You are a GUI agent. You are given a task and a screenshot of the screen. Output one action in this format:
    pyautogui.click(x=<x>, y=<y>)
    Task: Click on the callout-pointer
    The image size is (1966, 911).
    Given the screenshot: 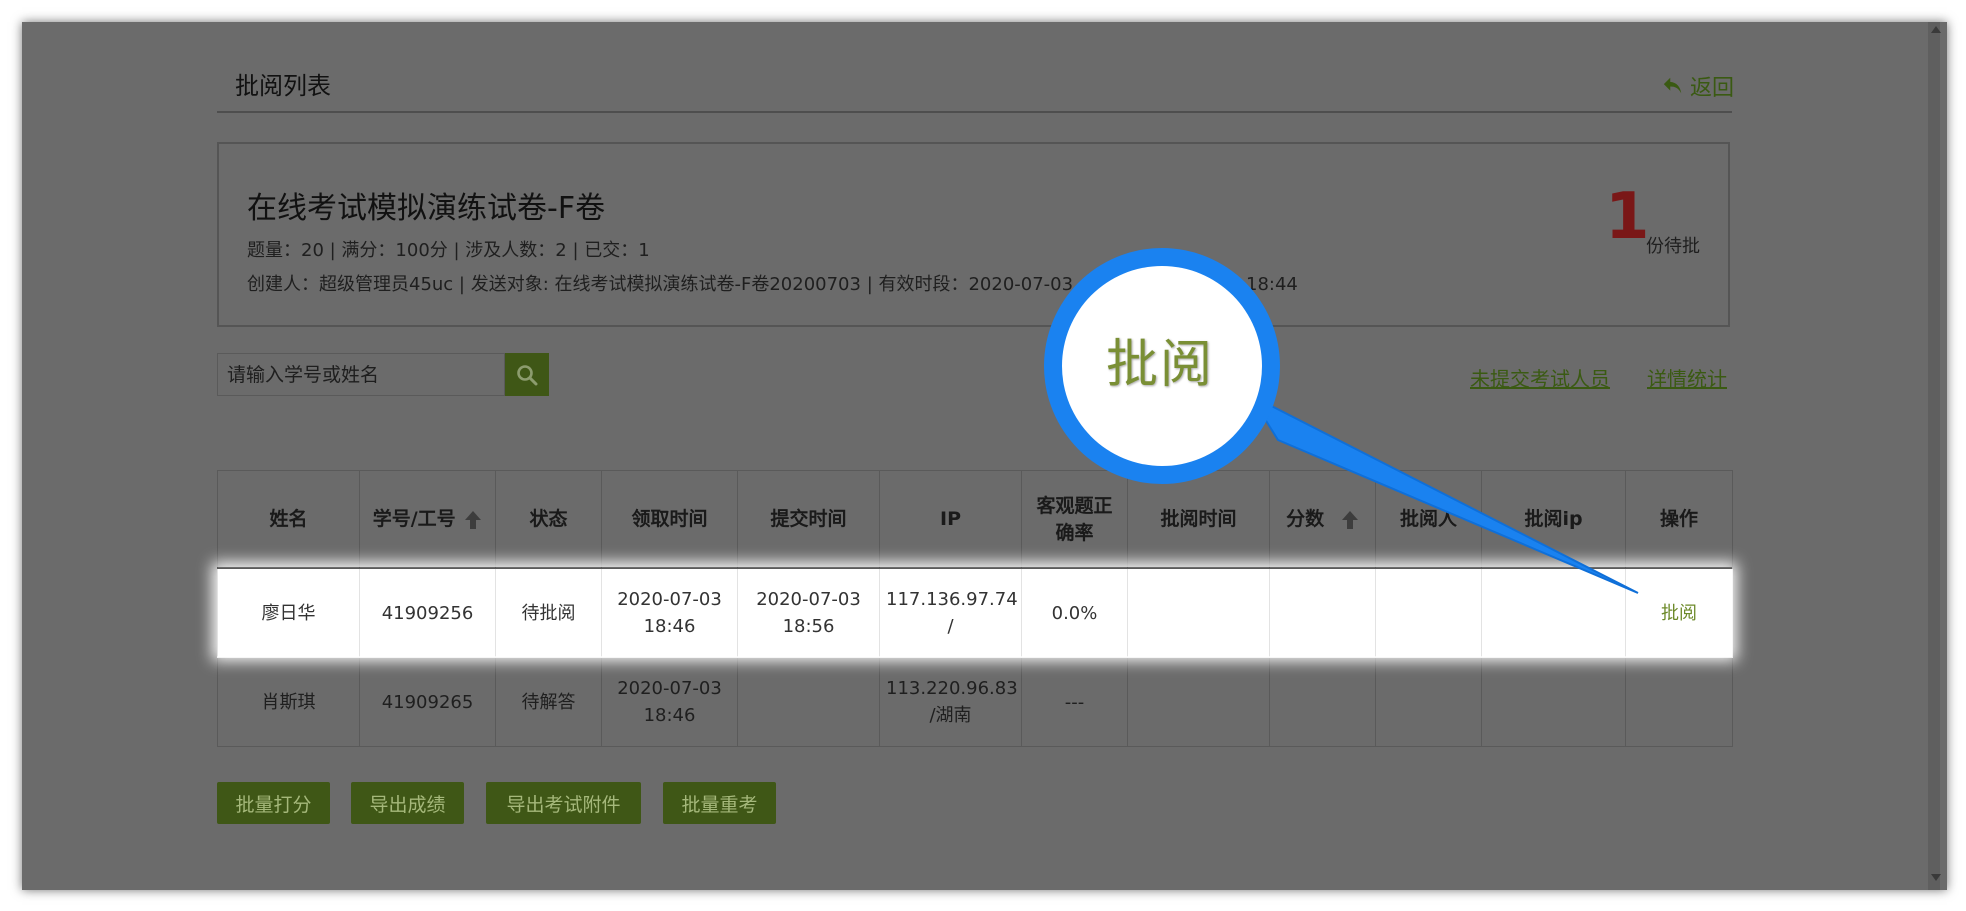 What is the action you would take?
    pyautogui.click(x=1443, y=493)
    